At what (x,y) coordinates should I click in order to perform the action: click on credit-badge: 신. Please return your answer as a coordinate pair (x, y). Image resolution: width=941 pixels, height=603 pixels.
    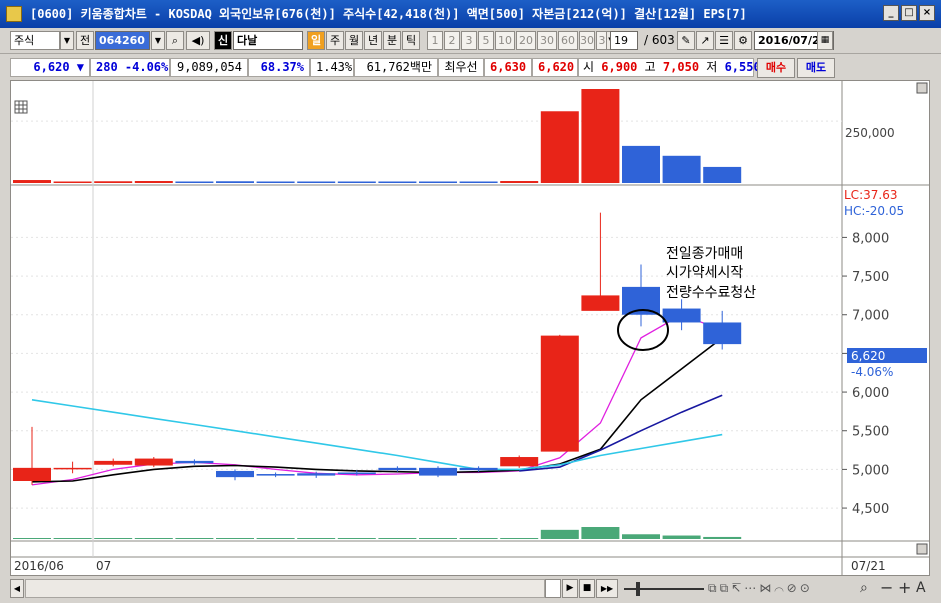
    Looking at the image, I should click on (223, 40).